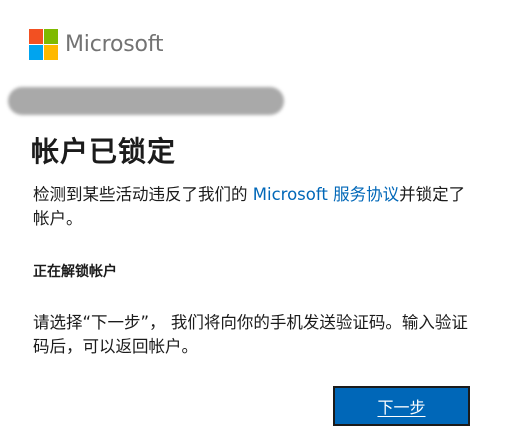 This screenshot has width=506, height=441. I want to click on lock-description: 检测到某些活动违反了我们的 Microsoft 服务协议并锁定了帐户。, so click(253, 207).